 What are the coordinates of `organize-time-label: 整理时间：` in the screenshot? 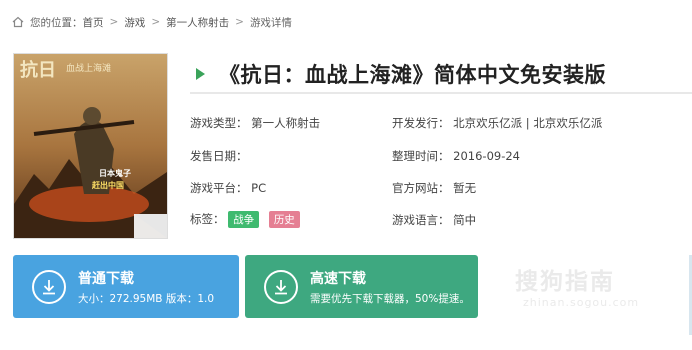 It's located at (421, 156).